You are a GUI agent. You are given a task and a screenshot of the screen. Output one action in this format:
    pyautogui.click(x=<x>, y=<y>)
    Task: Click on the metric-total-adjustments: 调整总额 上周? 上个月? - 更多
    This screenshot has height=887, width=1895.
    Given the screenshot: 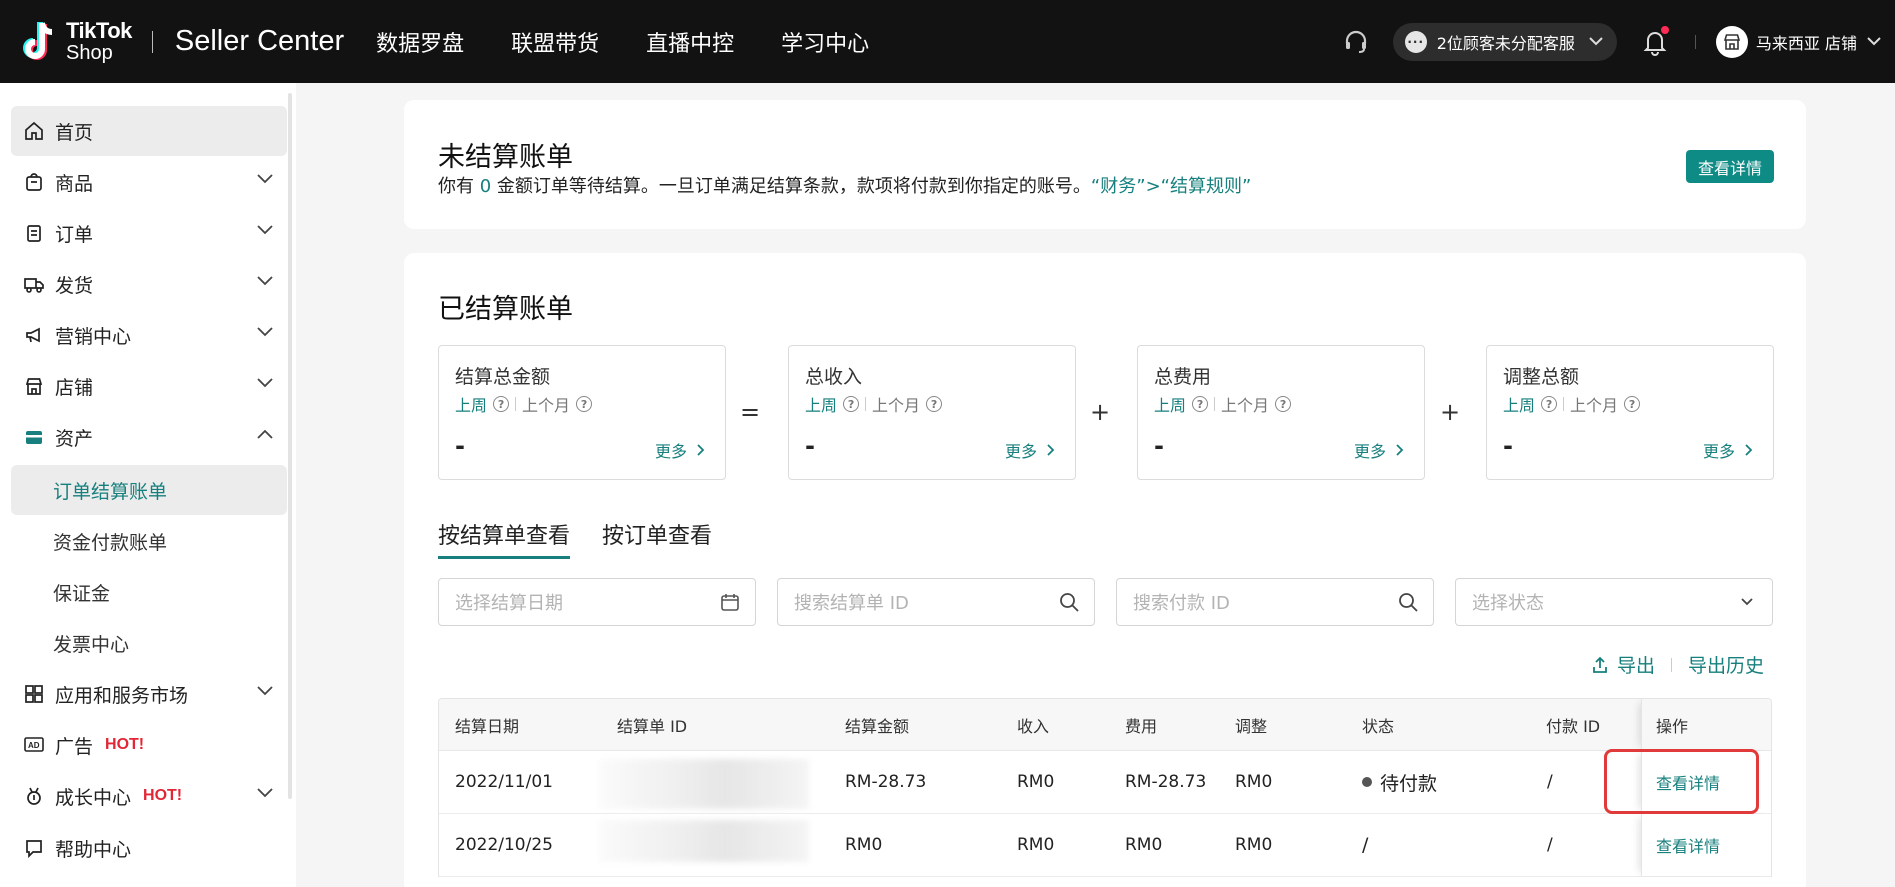 What is the action you would take?
    pyautogui.click(x=1630, y=412)
    